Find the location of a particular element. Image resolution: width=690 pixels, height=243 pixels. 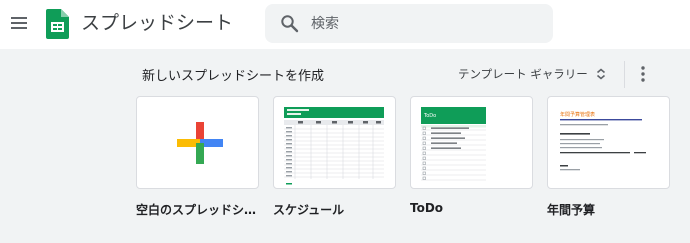

template-thumbnail-todo: ToDo is located at coordinates (471, 142).